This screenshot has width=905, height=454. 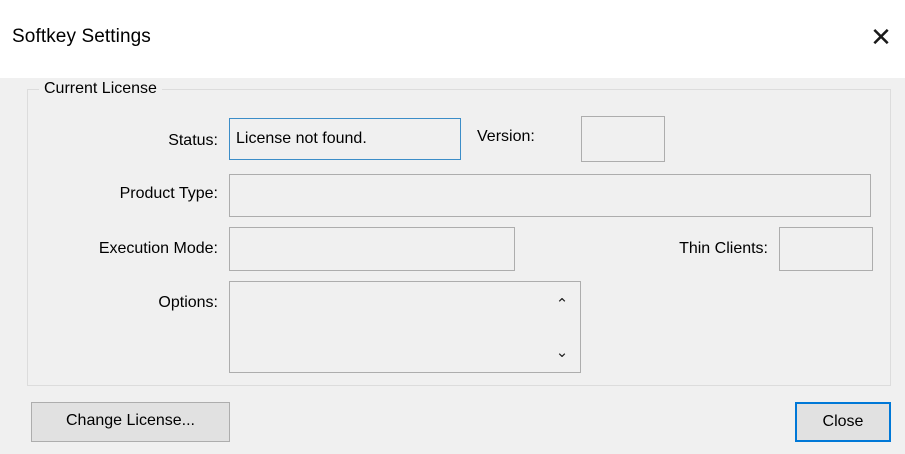 I want to click on product-type-field, so click(x=550, y=195).